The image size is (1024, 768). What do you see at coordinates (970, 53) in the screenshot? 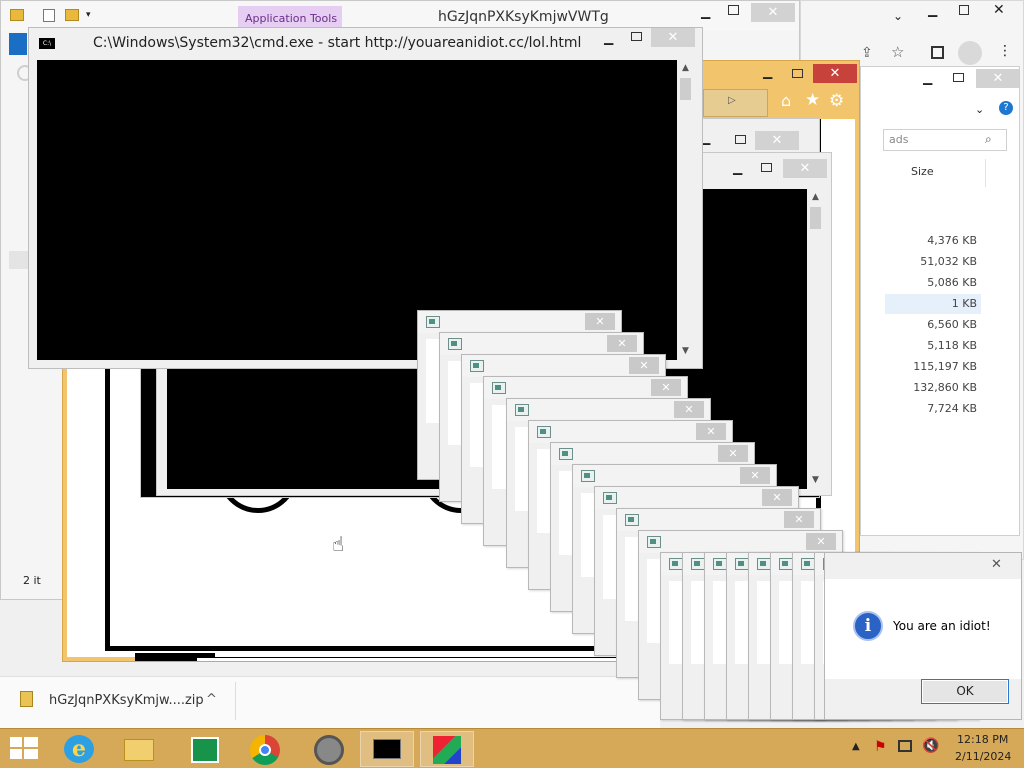
I see `profile-avatar` at bounding box center [970, 53].